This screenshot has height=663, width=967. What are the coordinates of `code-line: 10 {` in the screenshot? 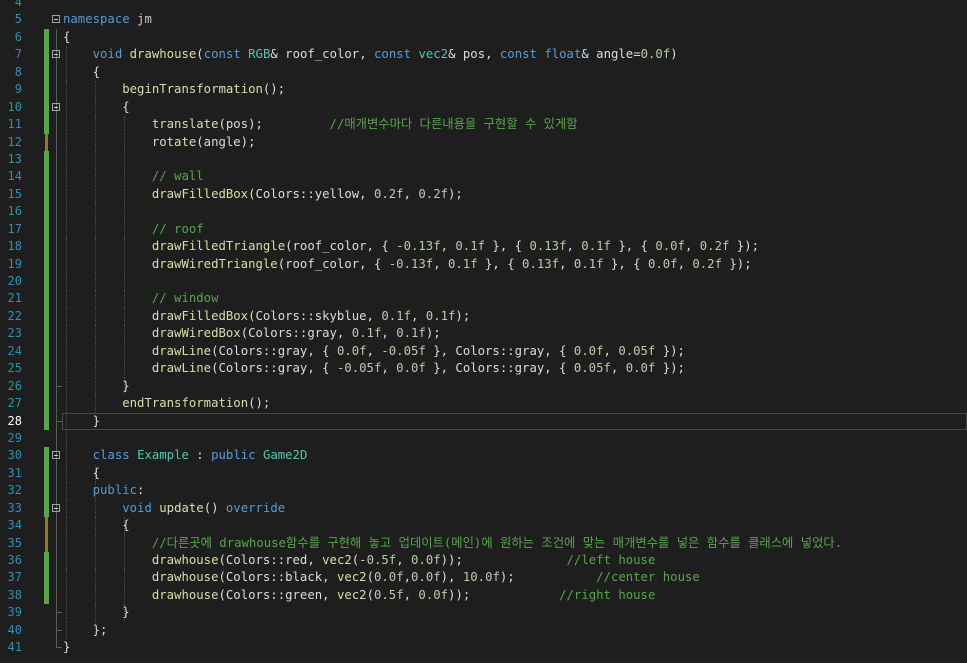 It's located at (483, 107).